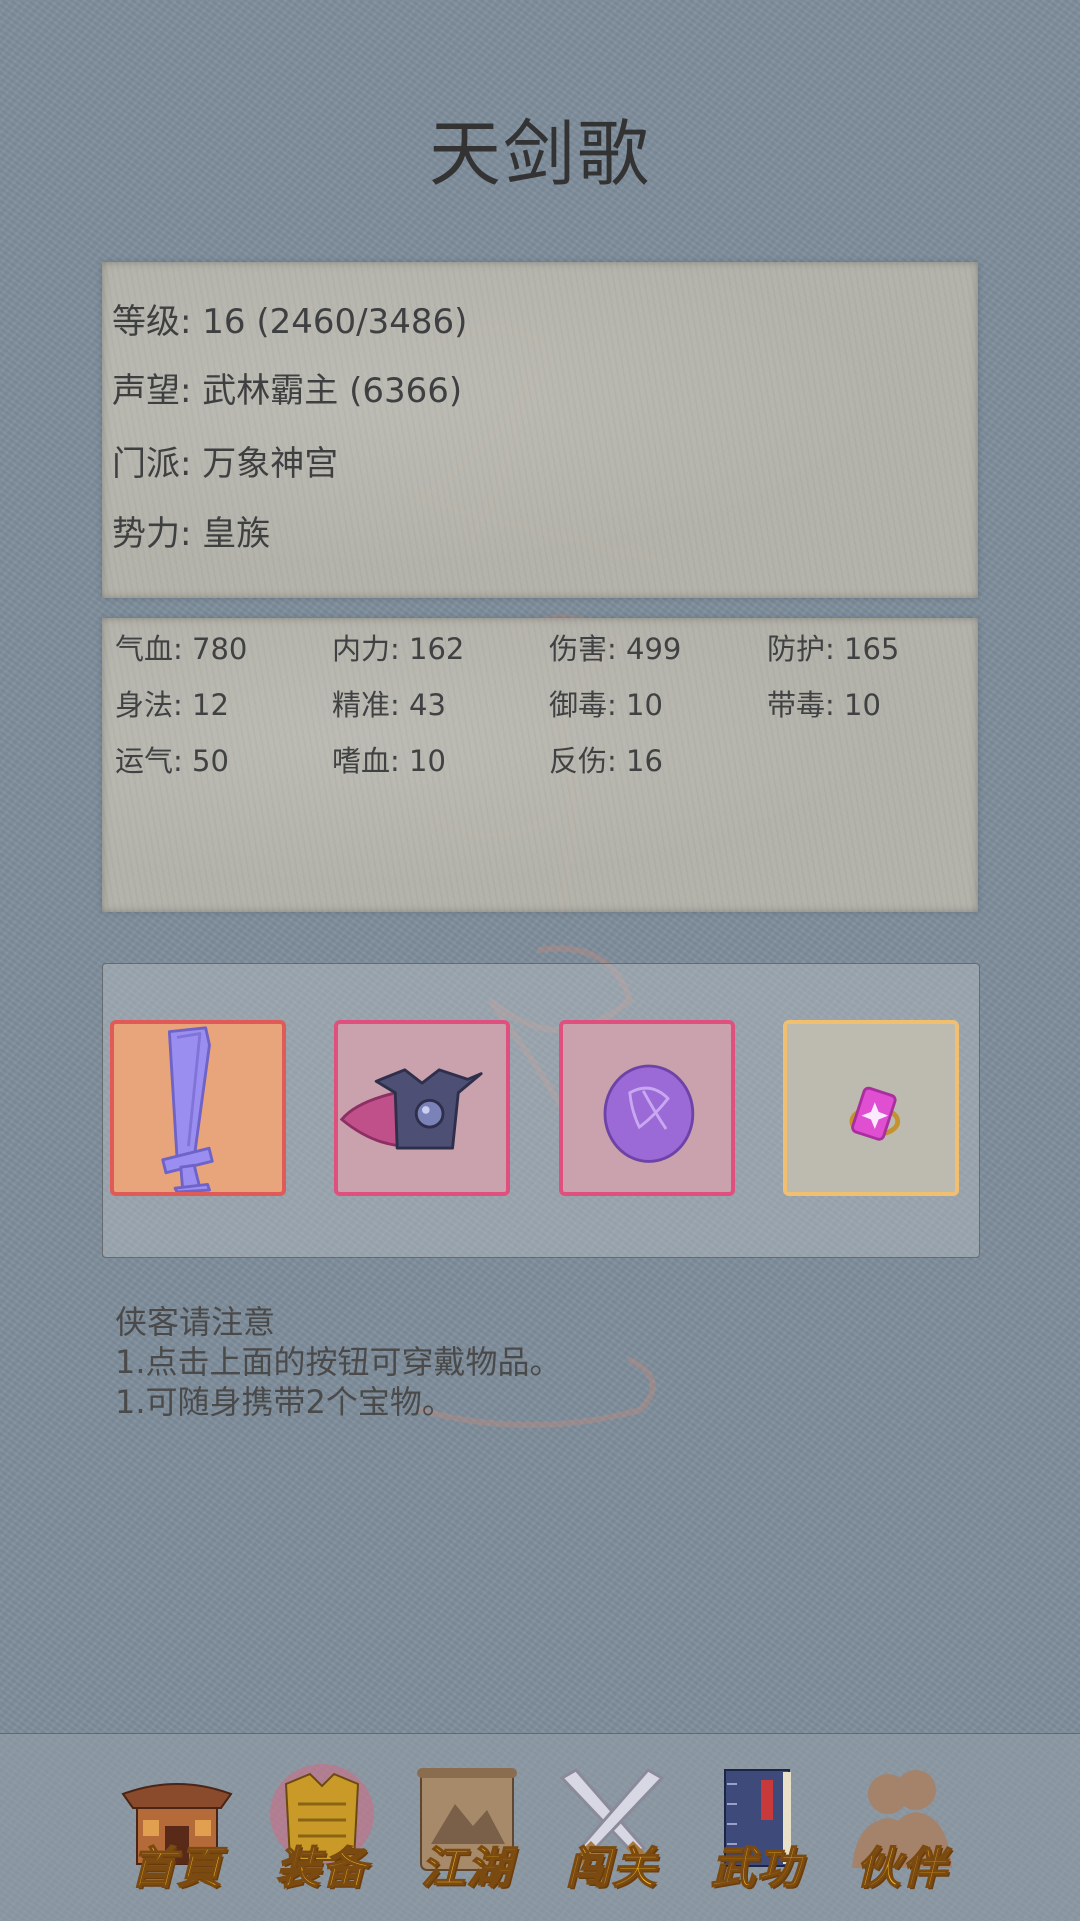 This screenshot has height=1921, width=1080. I want to click on nav-companions: 伙伴, so click(902, 1829).